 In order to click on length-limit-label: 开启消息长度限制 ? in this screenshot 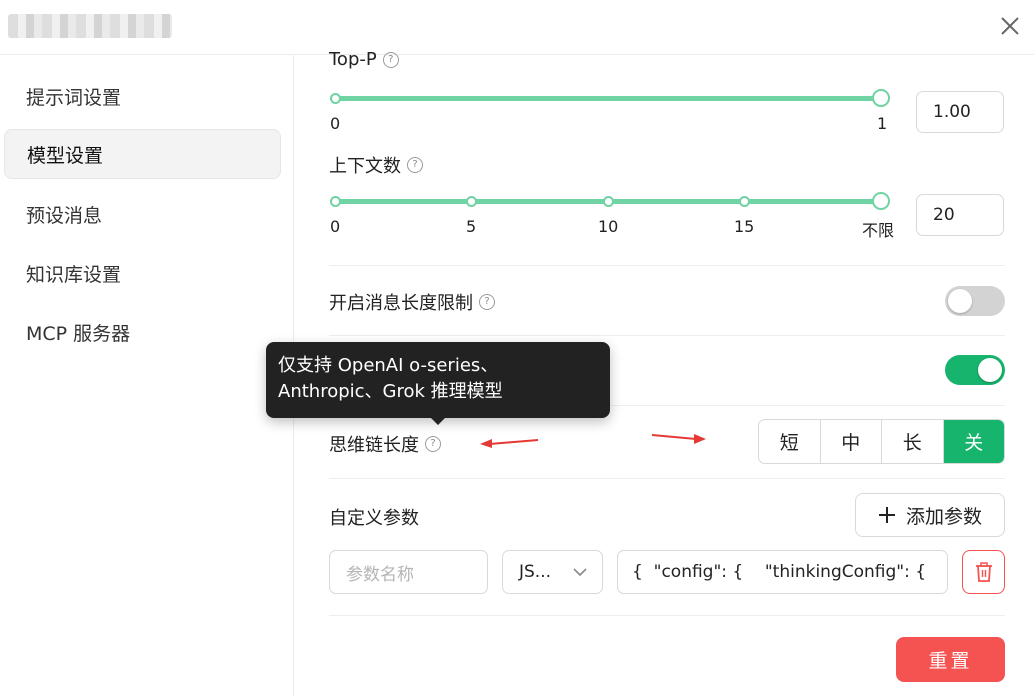, I will do `click(412, 302)`.